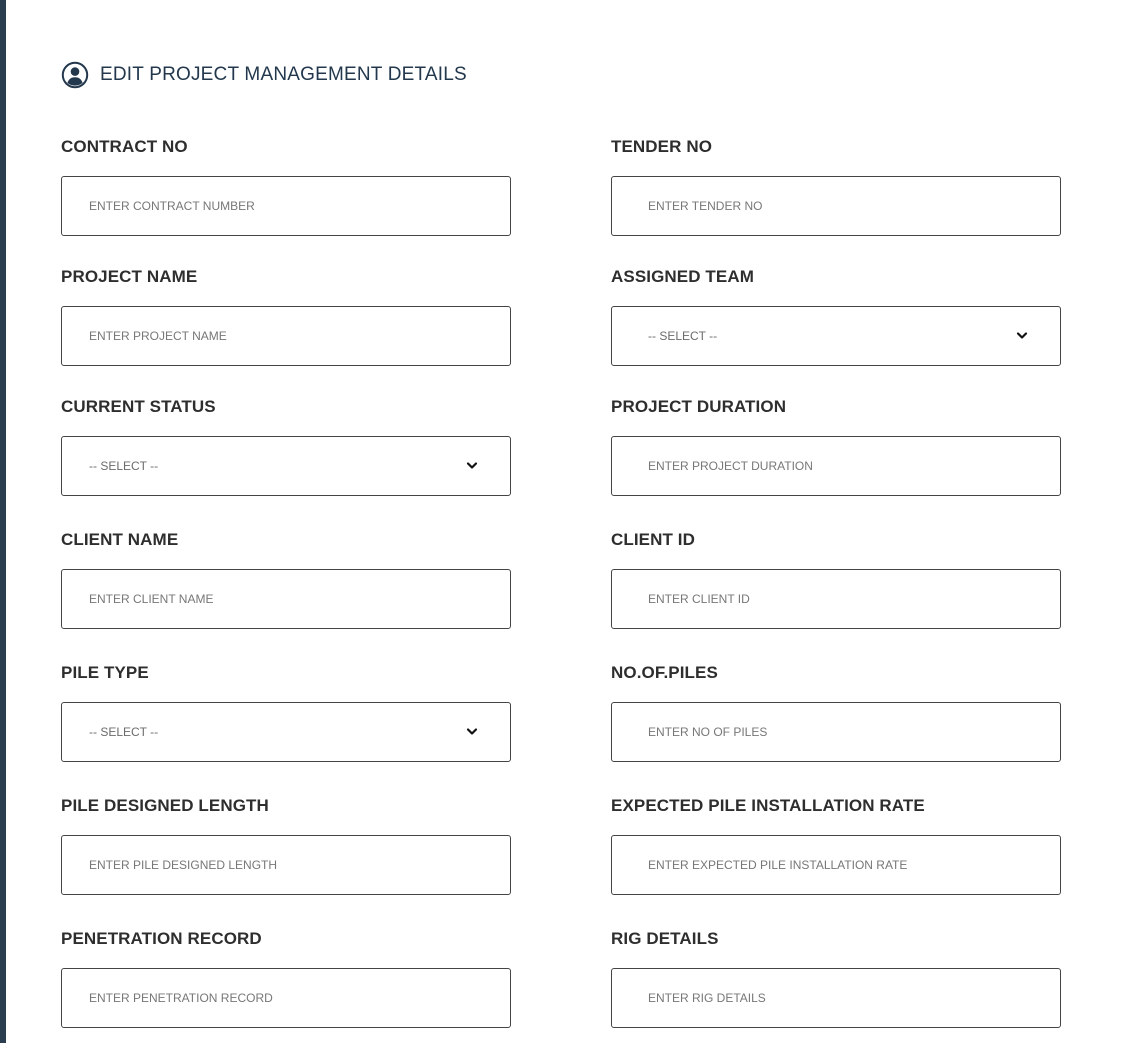 The image size is (1134, 1043). I want to click on penetration-record-input, so click(286, 998).